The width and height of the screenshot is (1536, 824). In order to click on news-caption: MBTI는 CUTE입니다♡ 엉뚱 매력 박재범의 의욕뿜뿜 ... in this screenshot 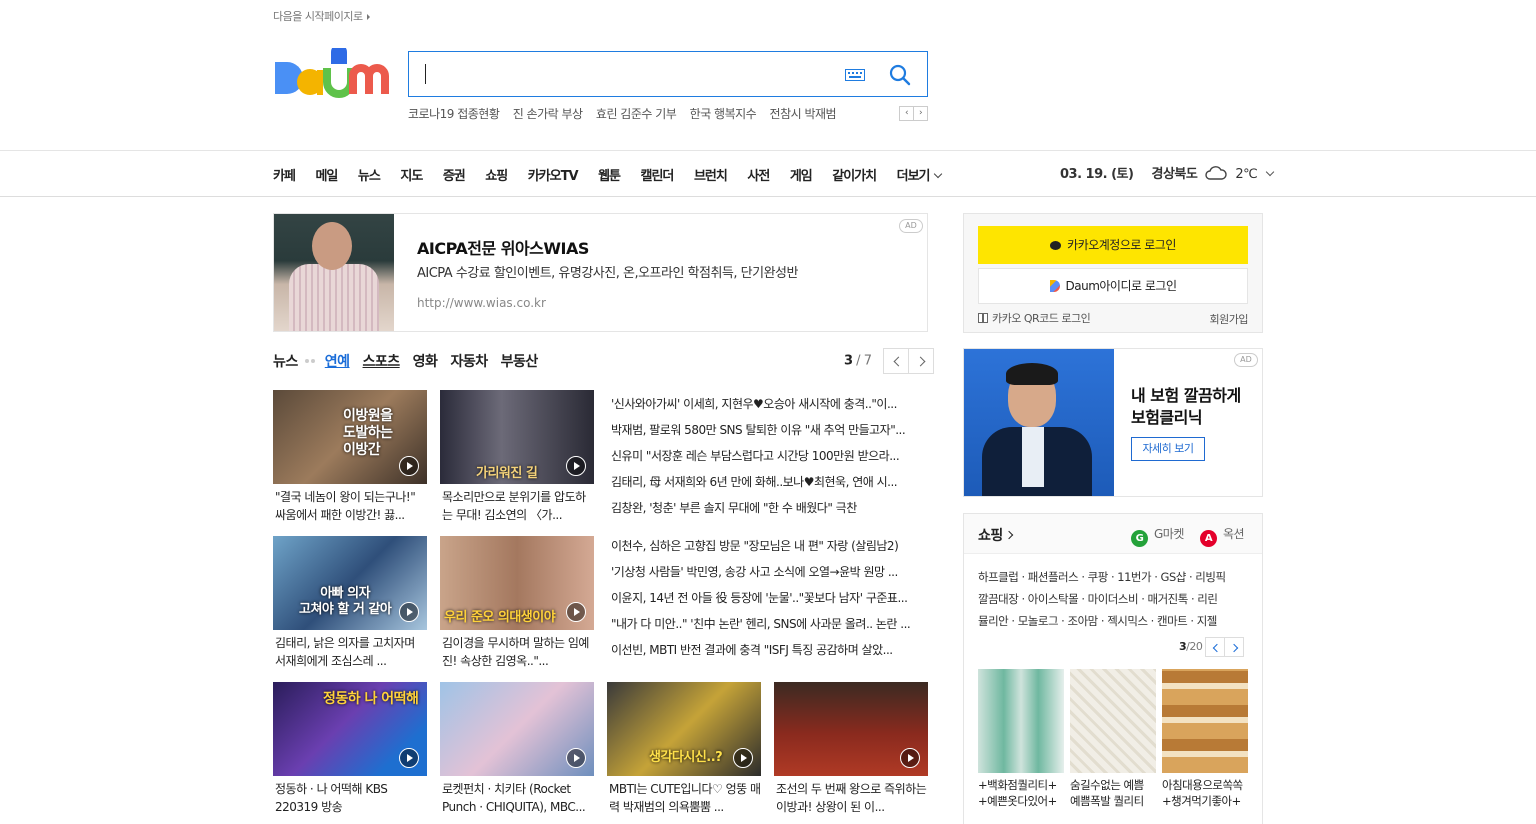, I will do `click(684, 798)`.